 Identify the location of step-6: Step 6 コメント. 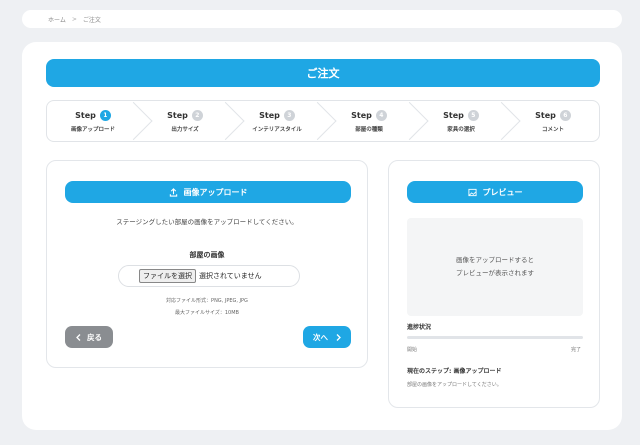
(553, 121).